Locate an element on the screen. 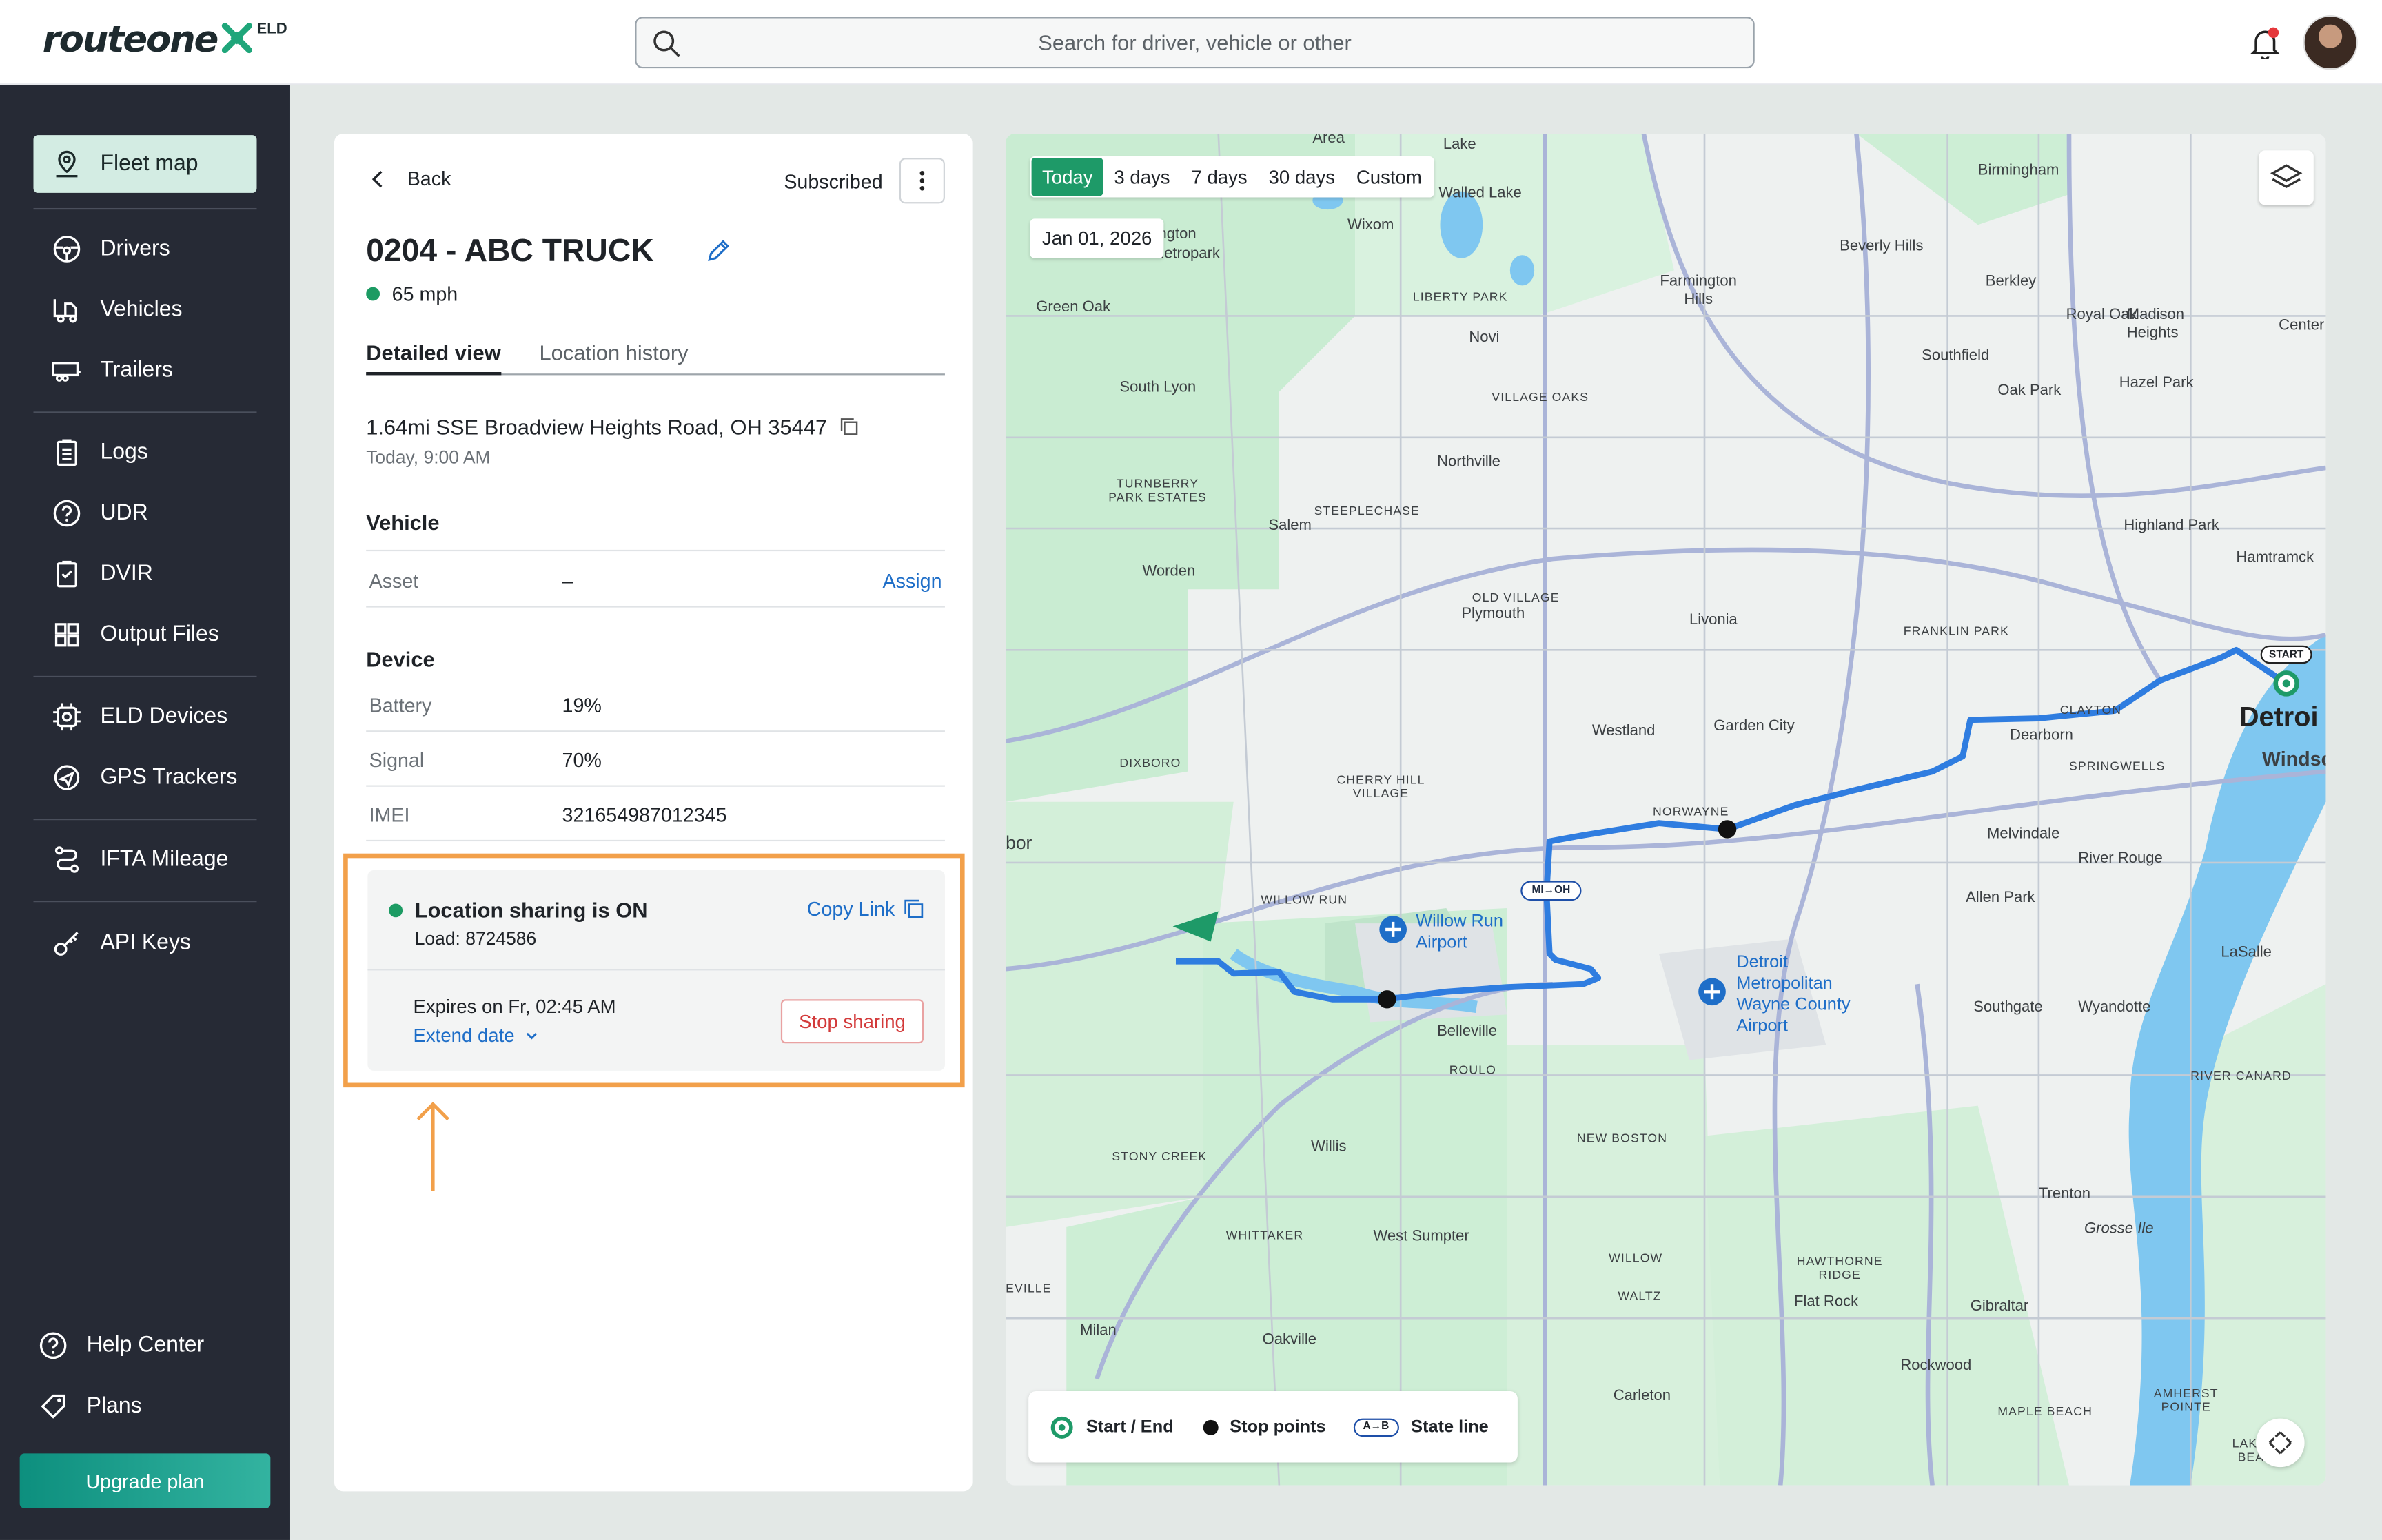 Image resolution: width=2382 pixels, height=1540 pixels. sidebar-item-label: DVIR is located at coordinates (127, 574).